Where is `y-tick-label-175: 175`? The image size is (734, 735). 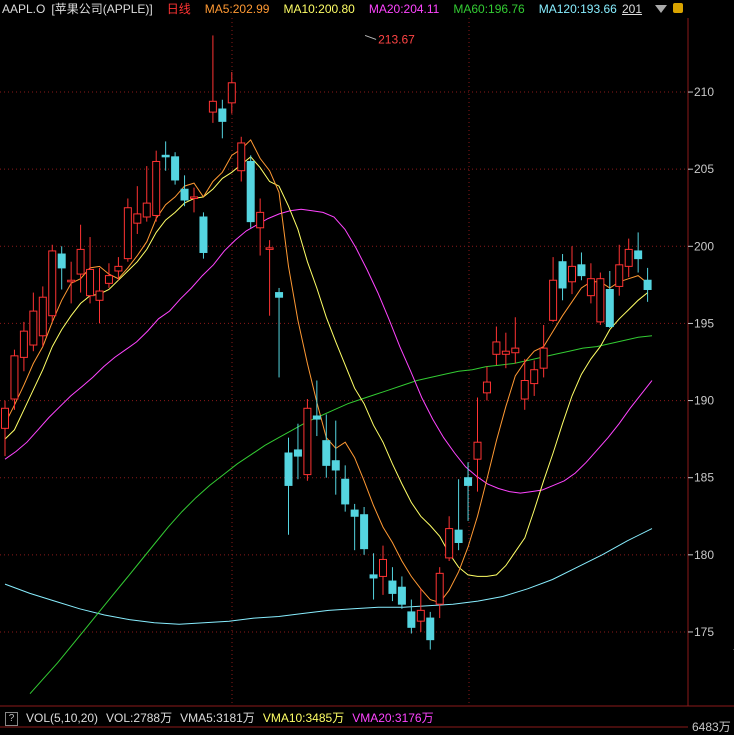
y-tick-label-175: 175 is located at coordinates (704, 632).